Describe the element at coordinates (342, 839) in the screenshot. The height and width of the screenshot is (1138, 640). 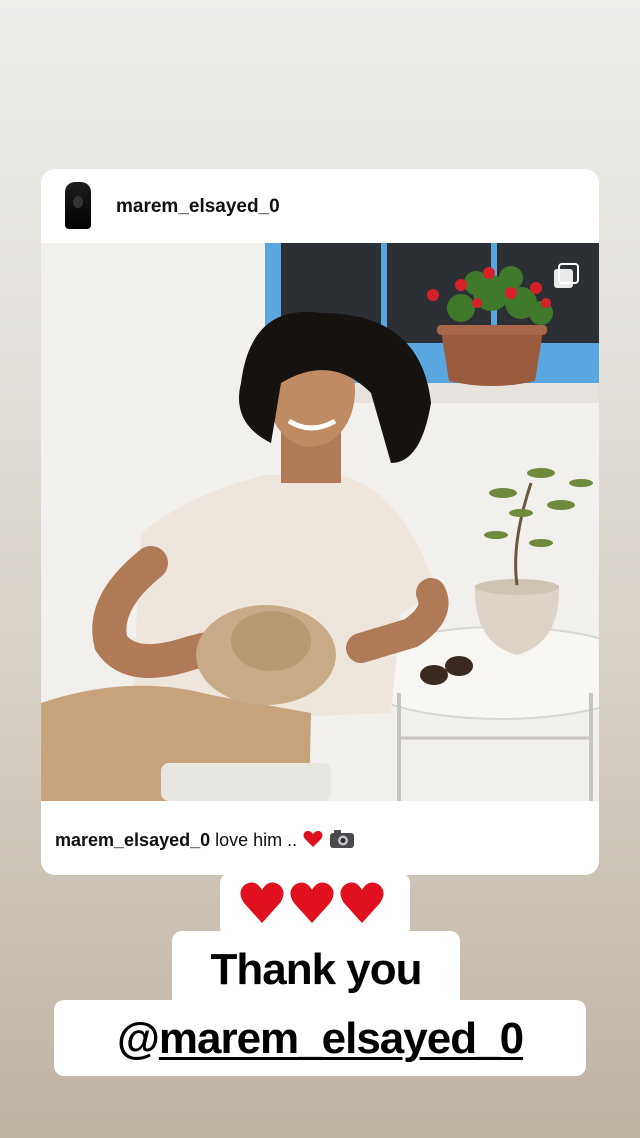
I see `camera-emoji-icon` at that location.